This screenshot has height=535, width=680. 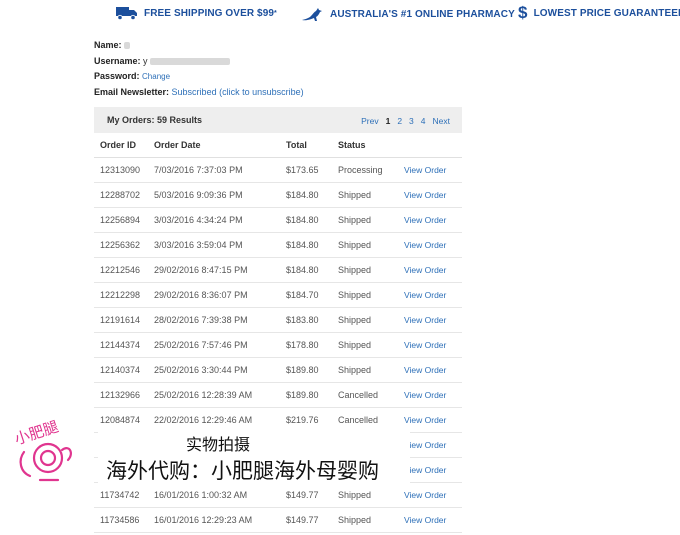 What do you see at coordinates (218, 444) in the screenshot?
I see `watermark-line-1: 实物拍摄` at bounding box center [218, 444].